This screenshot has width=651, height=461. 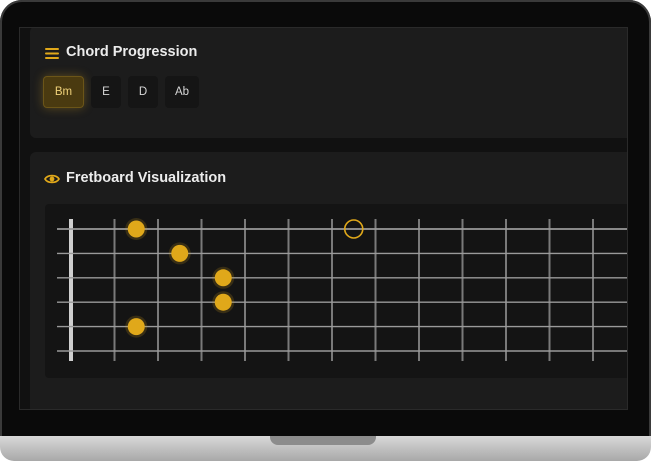 I want to click on eye-icon, so click(x=52, y=179).